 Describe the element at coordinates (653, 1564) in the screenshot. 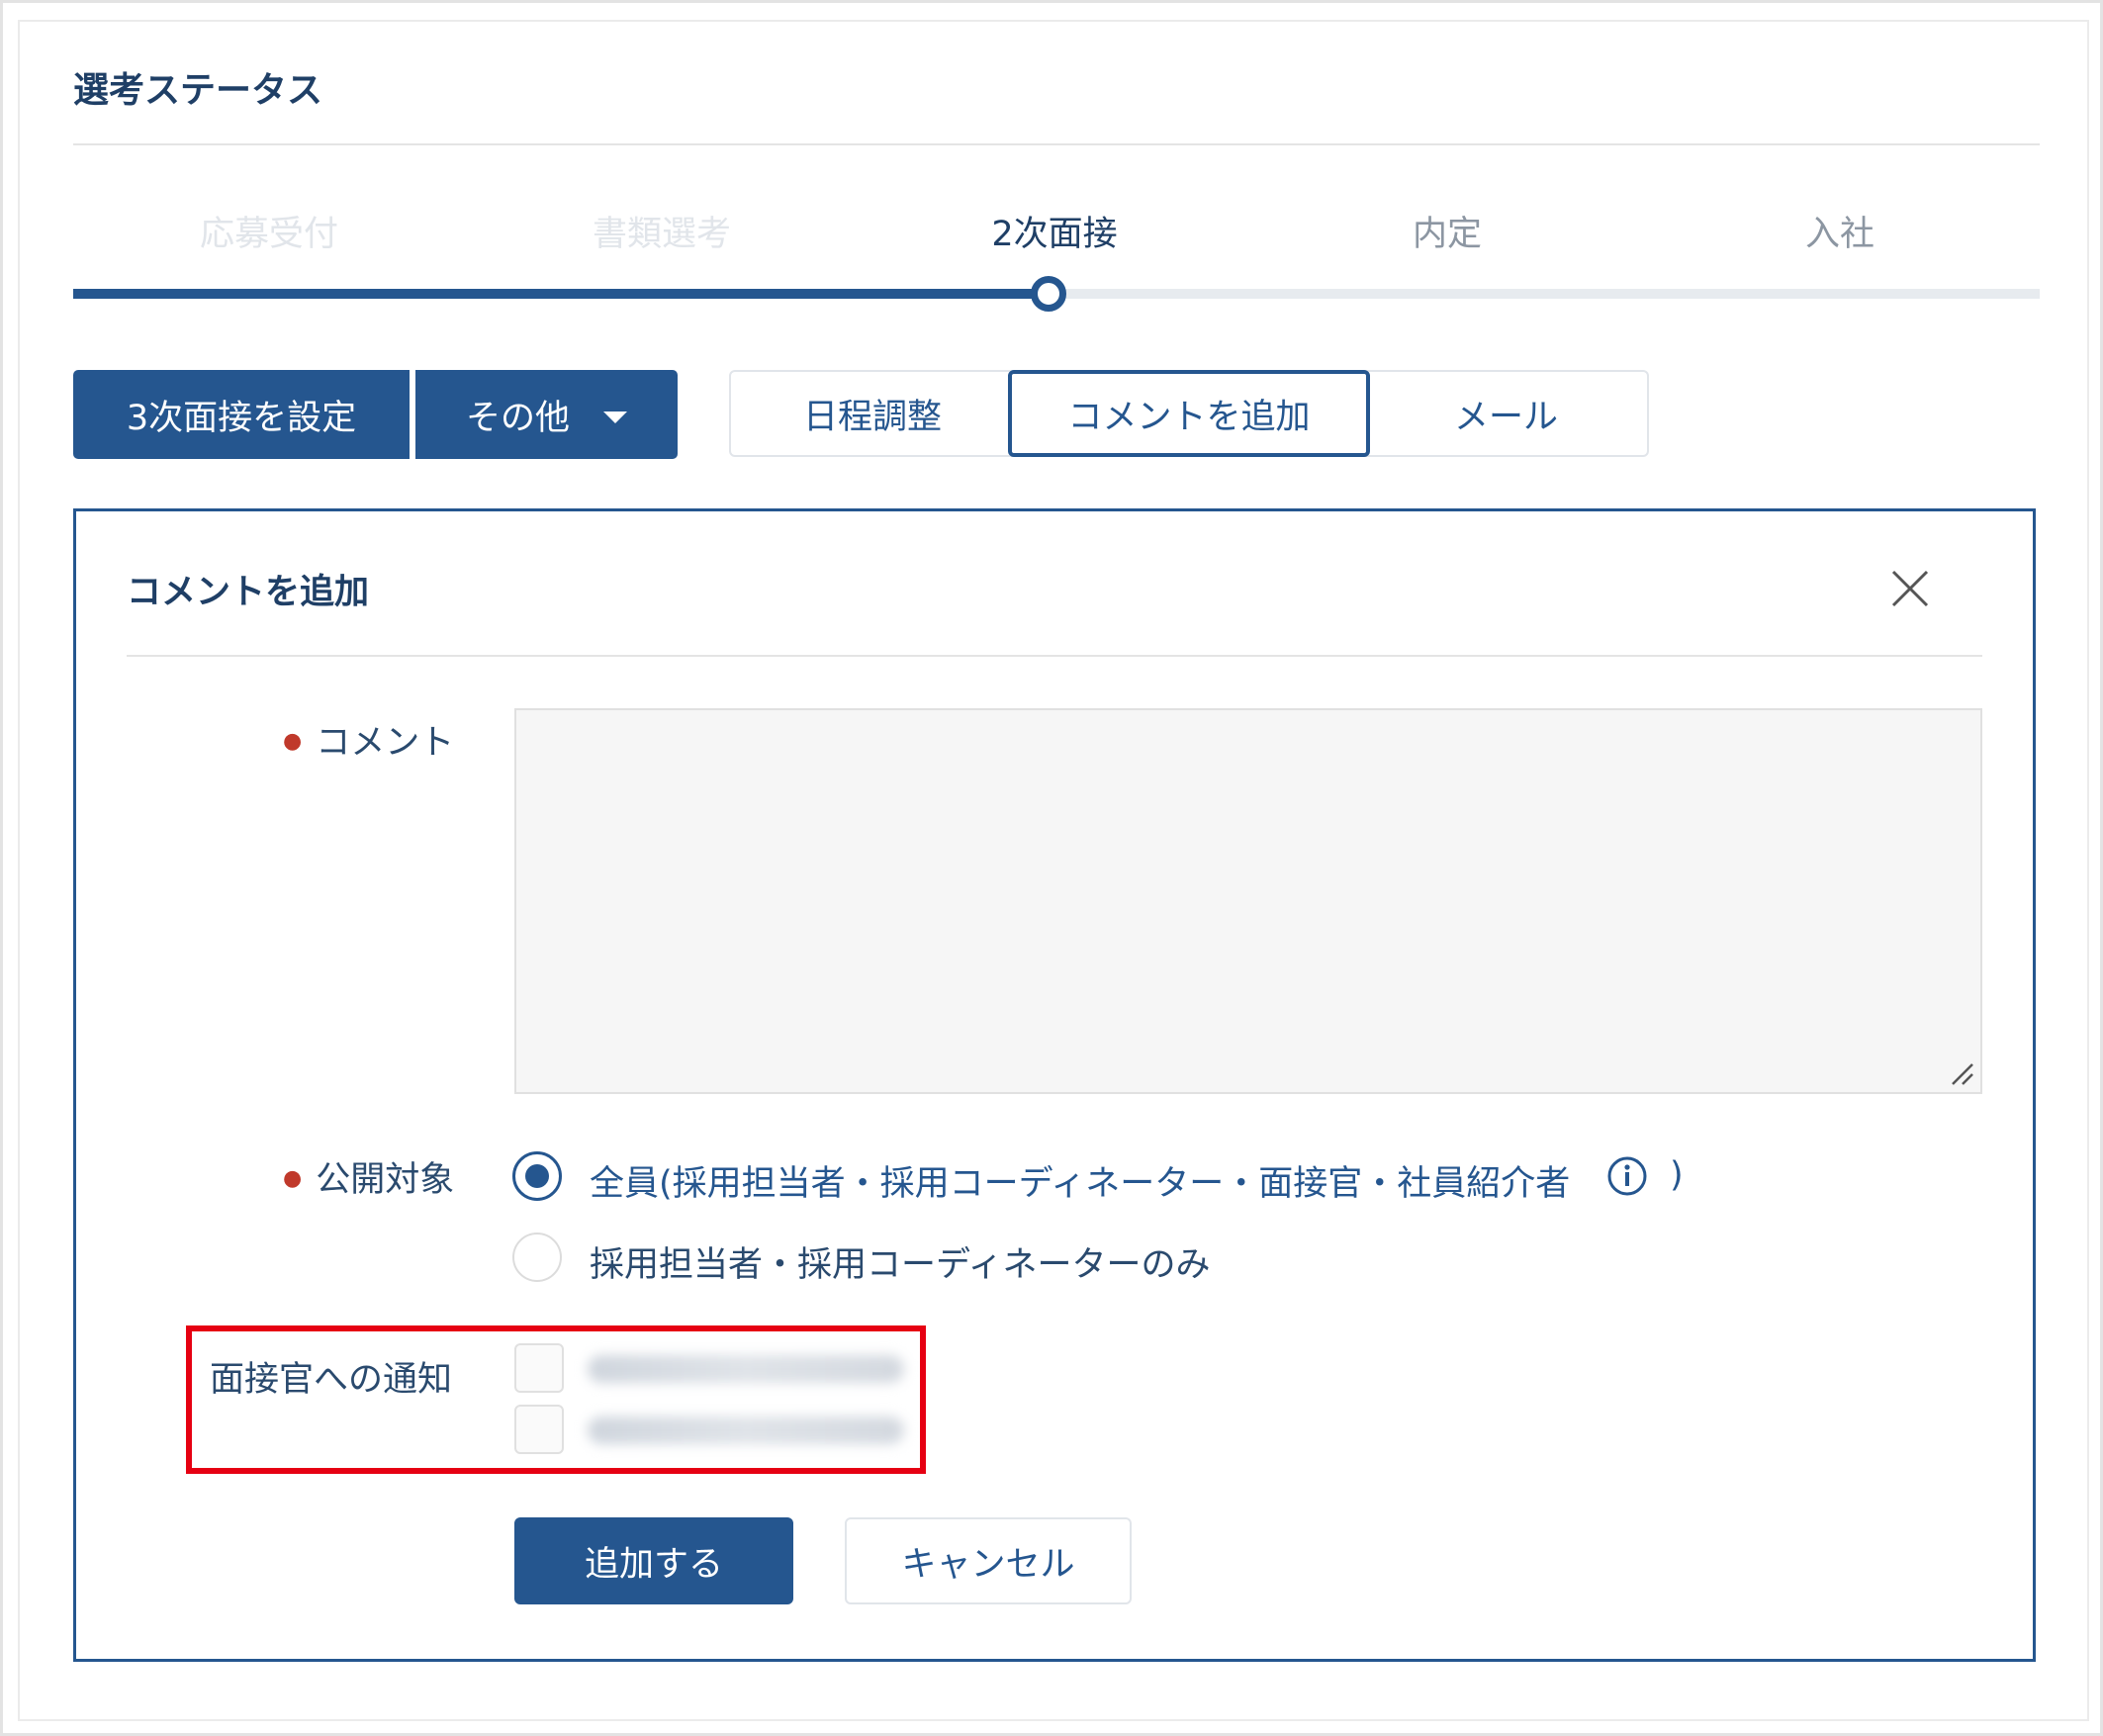

I see `submit-label: 追加する` at that location.